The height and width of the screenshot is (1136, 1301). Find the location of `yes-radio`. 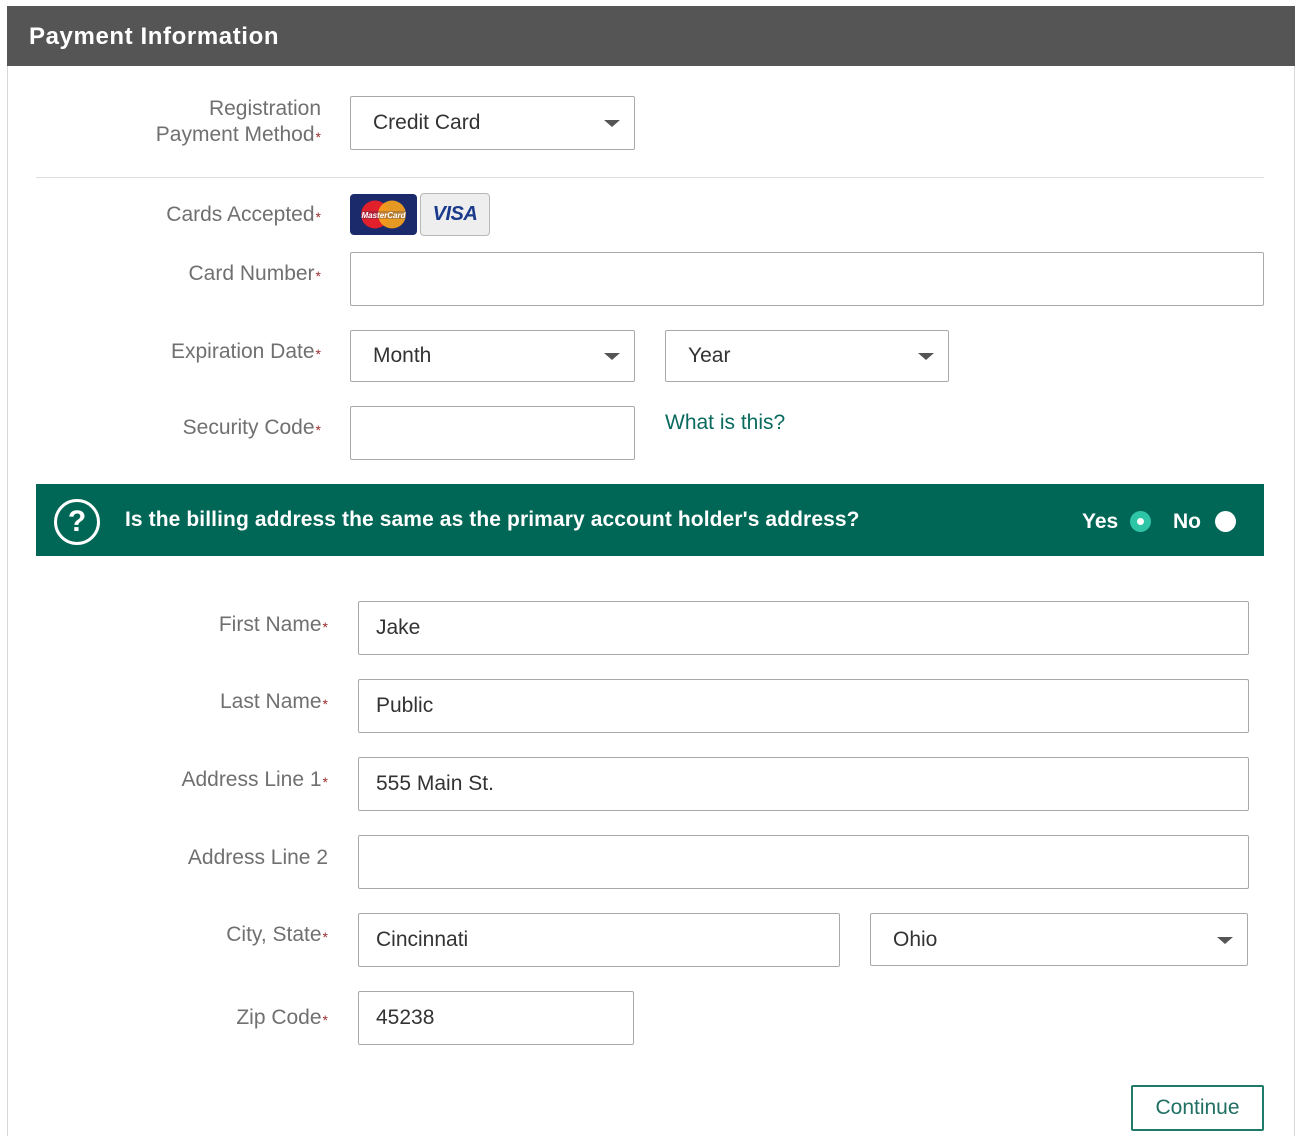

yes-radio is located at coordinates (1140, 521).